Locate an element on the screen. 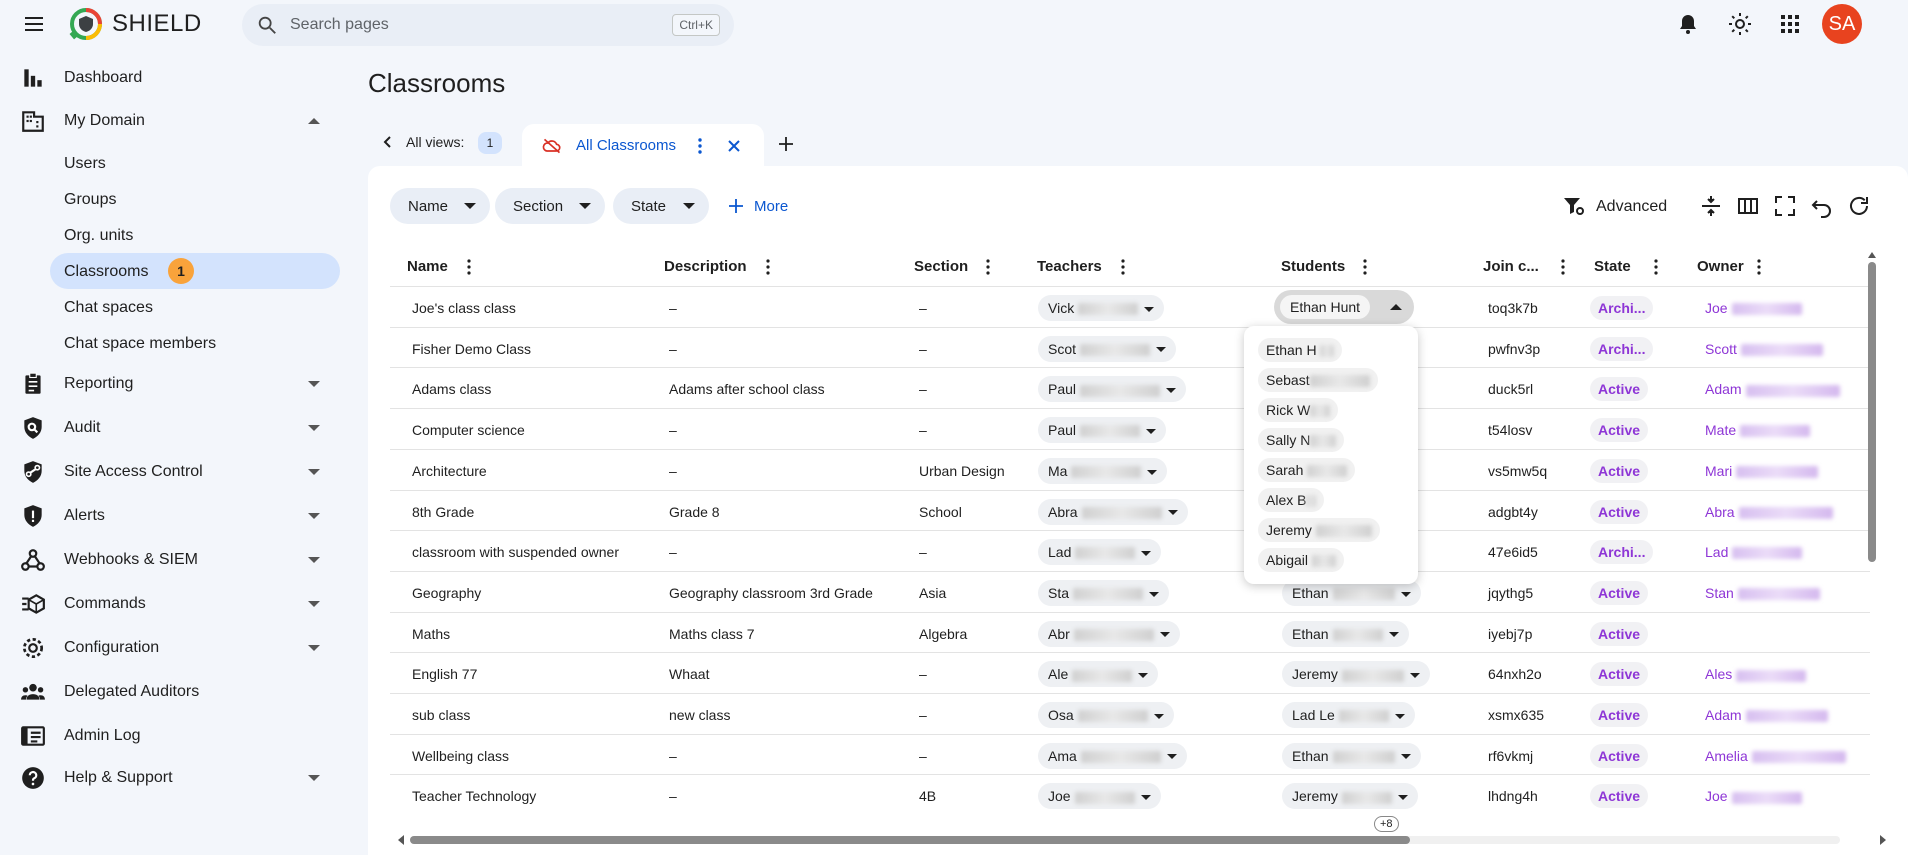 The width and height of the screenshot is (1908, 855). sidebar-item-reporting: Reporting is located at coordinates (170, 384).